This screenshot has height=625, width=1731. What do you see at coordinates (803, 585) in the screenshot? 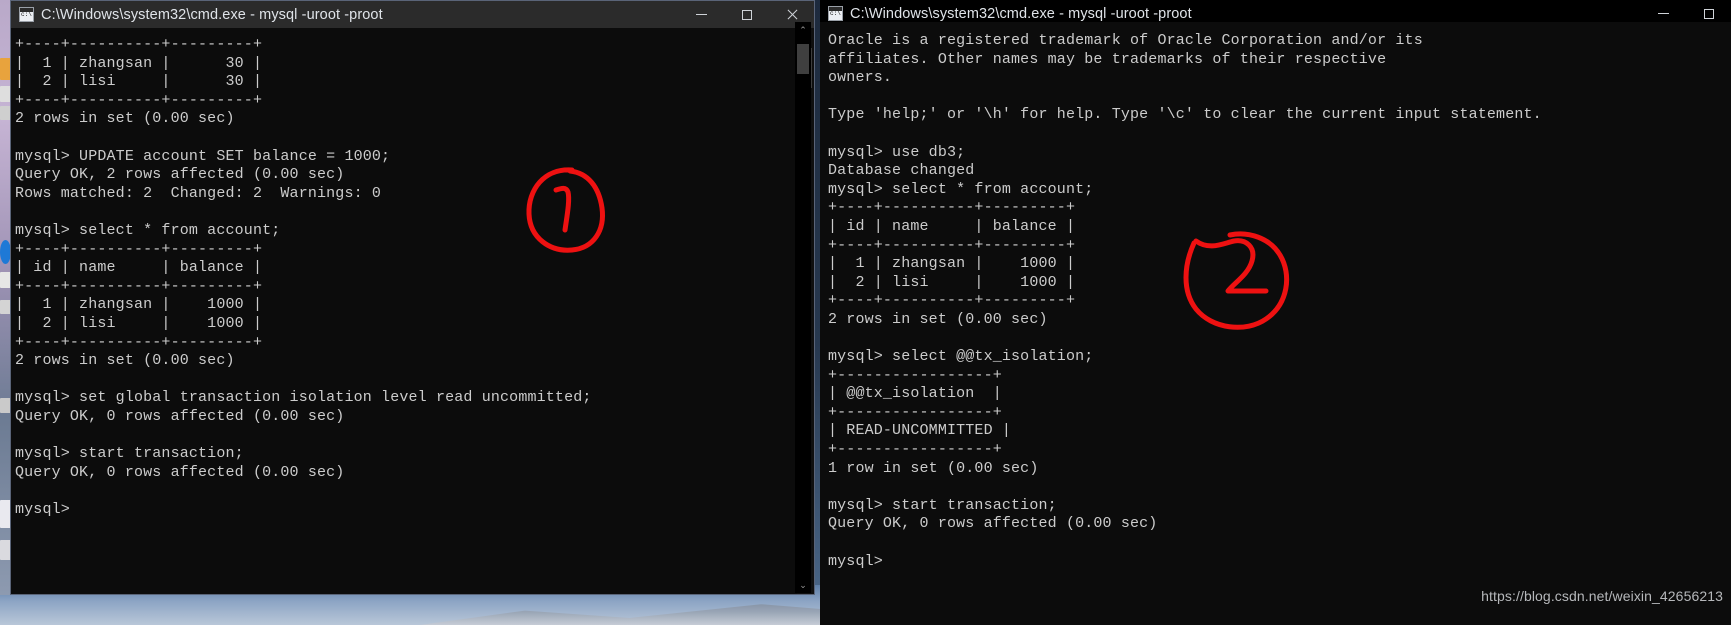
I see `scroll-down-arrow-right: ⌄` at bounding box center [803, 585].